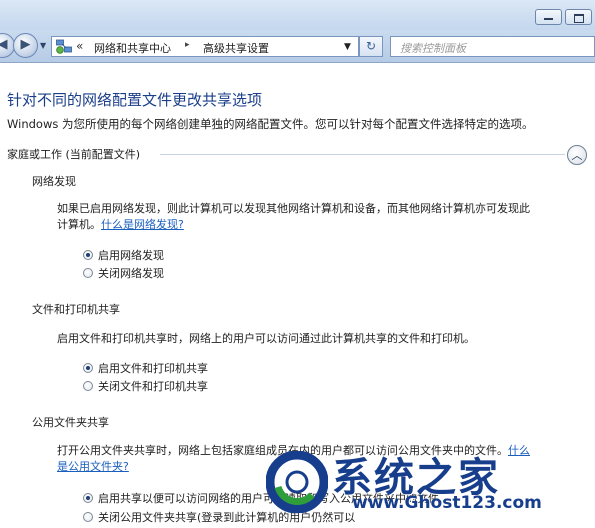 This screenshot has width=595, height=528. I want to click on recent-pages-dropdown-icon: ▼, so click(43, 45).